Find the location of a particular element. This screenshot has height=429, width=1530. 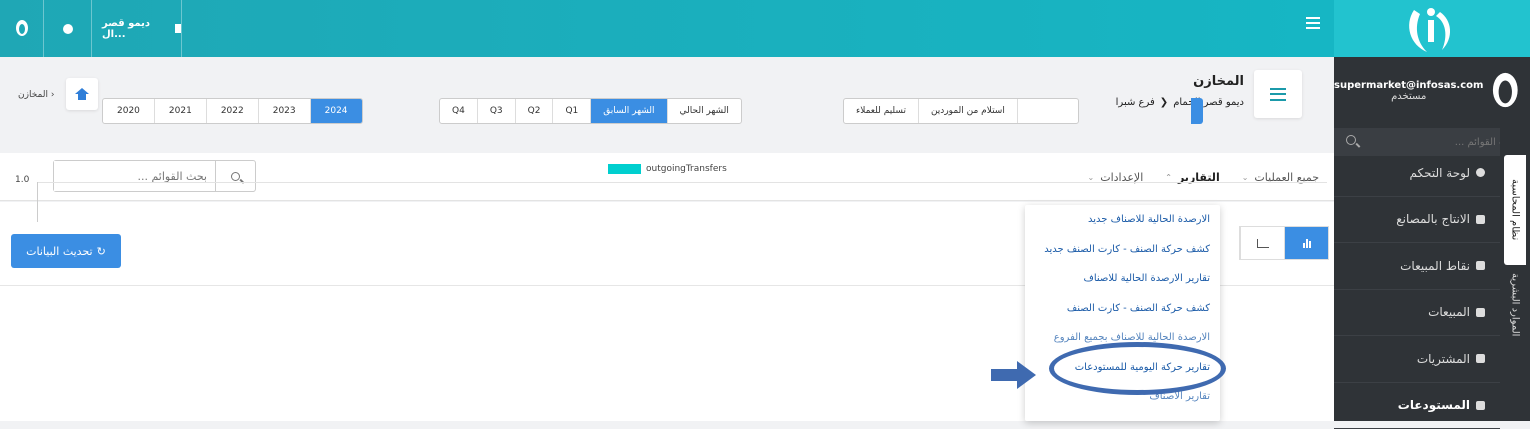

sidebar-item-dashboard: لوحة التحكم is located at coordinates (1417, 173).